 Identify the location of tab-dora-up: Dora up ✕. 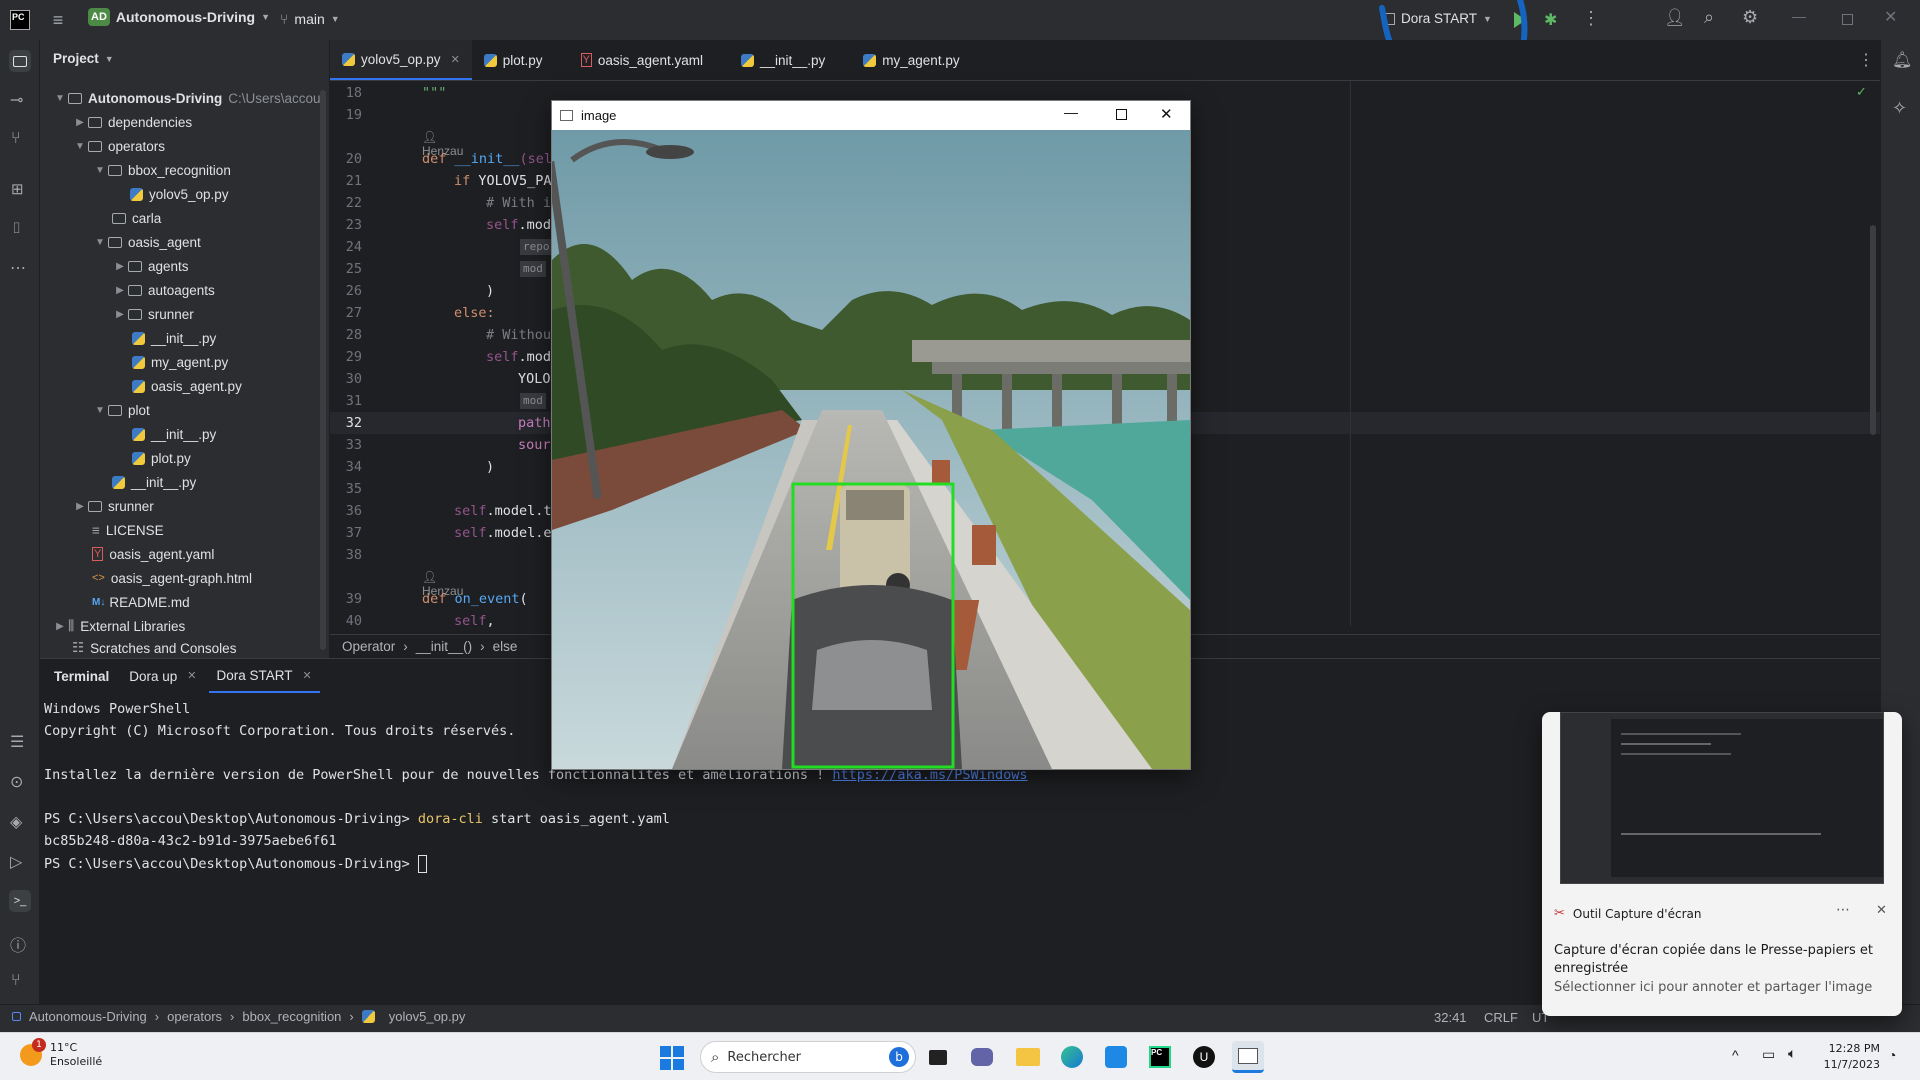
(162, 676).